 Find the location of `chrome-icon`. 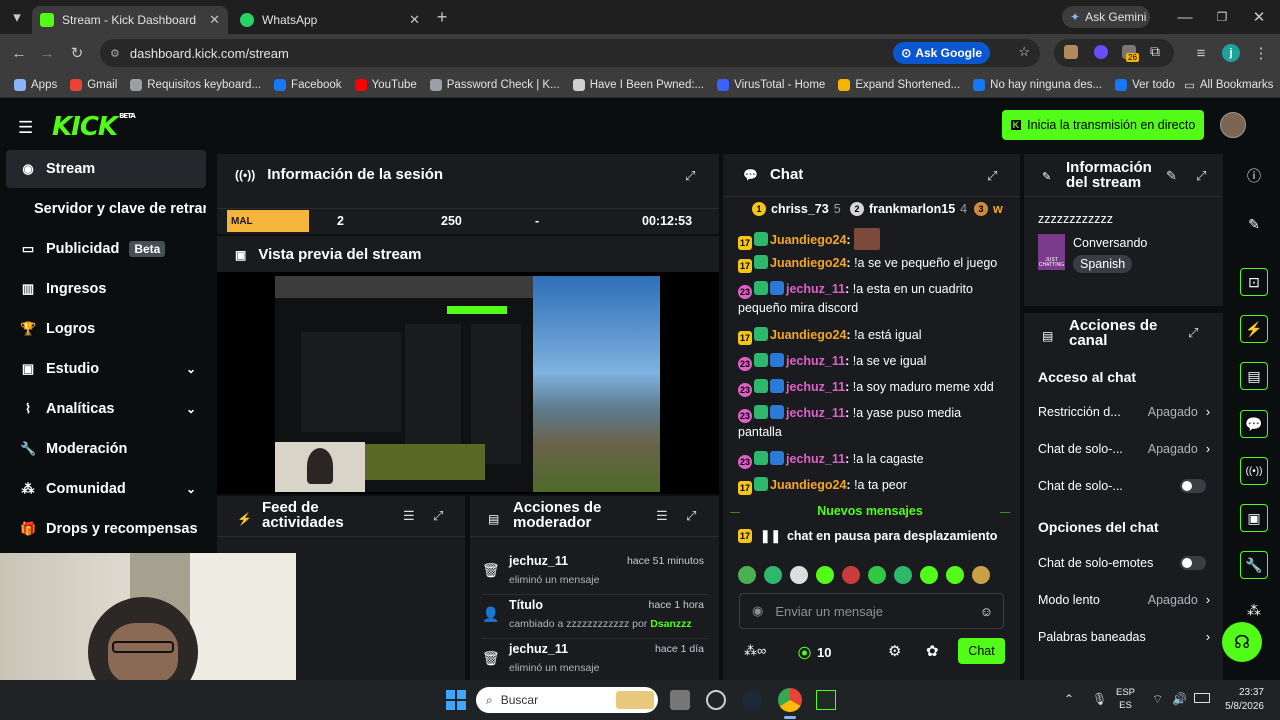

chrome-icon is located at coordinates (790, 700).